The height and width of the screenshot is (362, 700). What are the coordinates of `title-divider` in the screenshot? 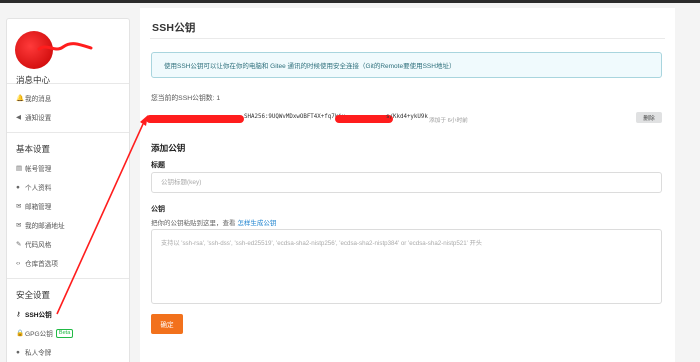 It's located at (407, 38).